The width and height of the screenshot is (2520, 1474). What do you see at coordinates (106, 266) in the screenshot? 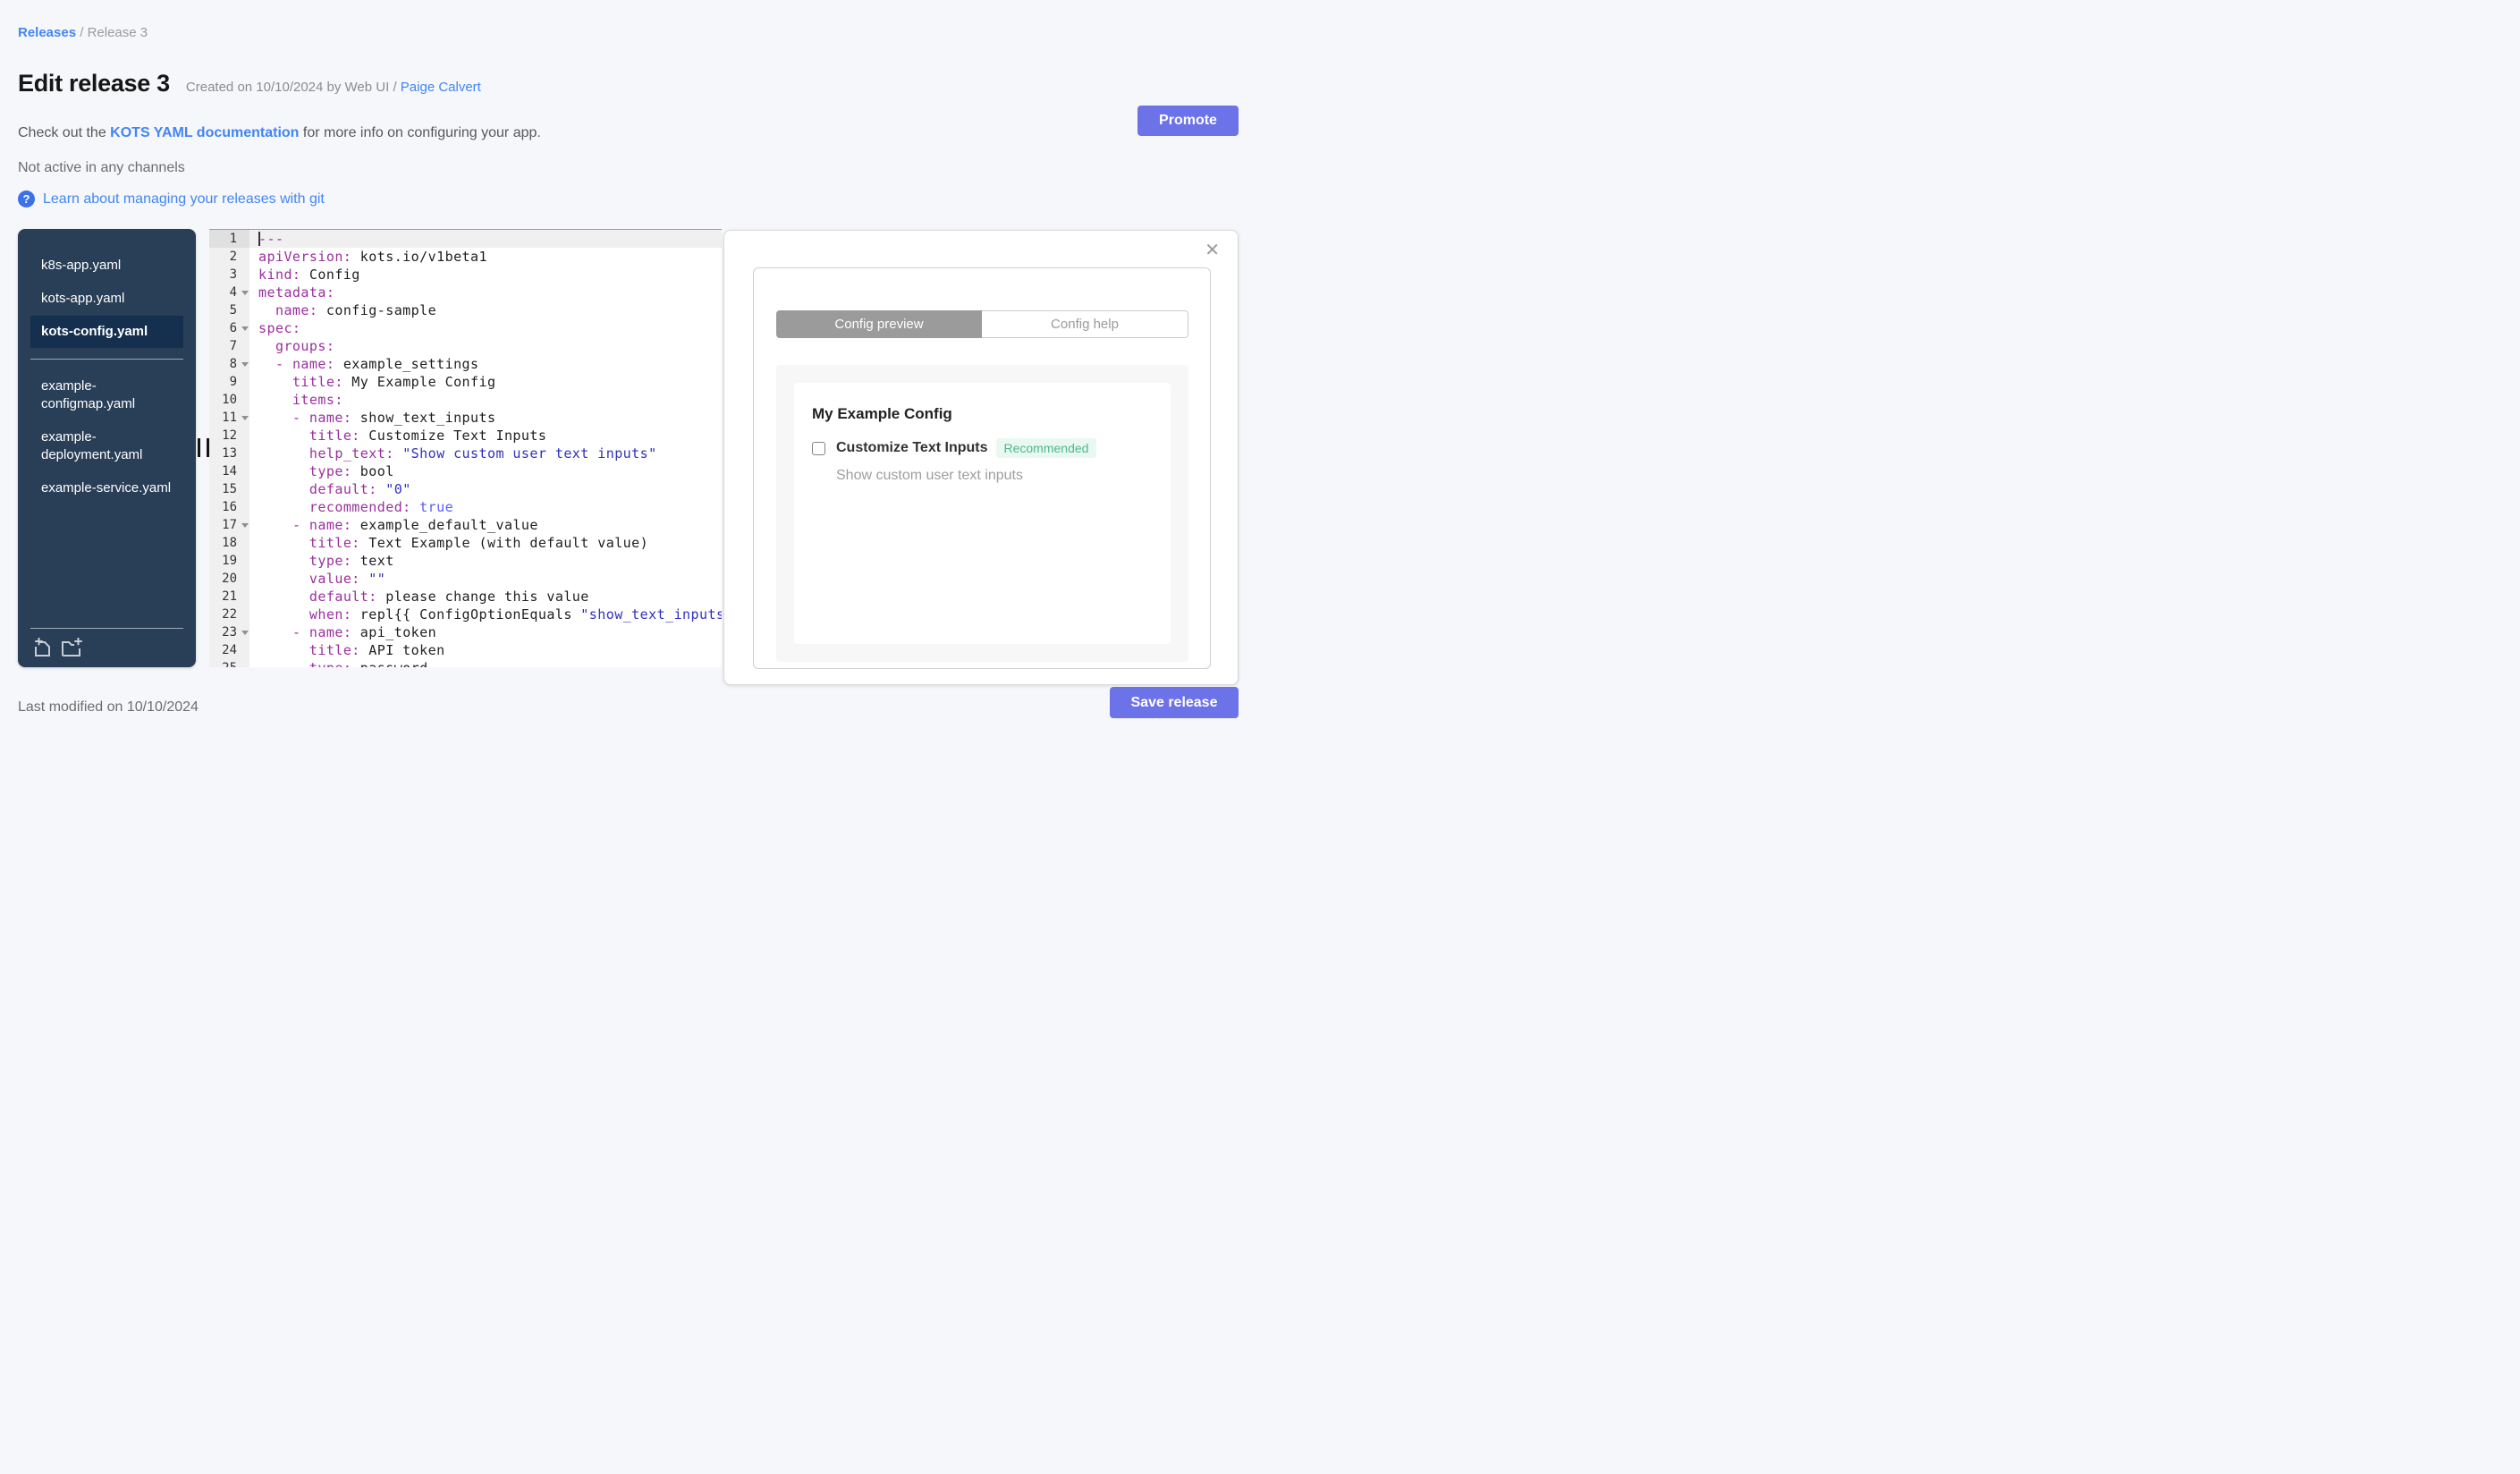
I see `sidebar-file-k8s-app.yaml: k8s-app.yaml` at bounding box center [106, 266].